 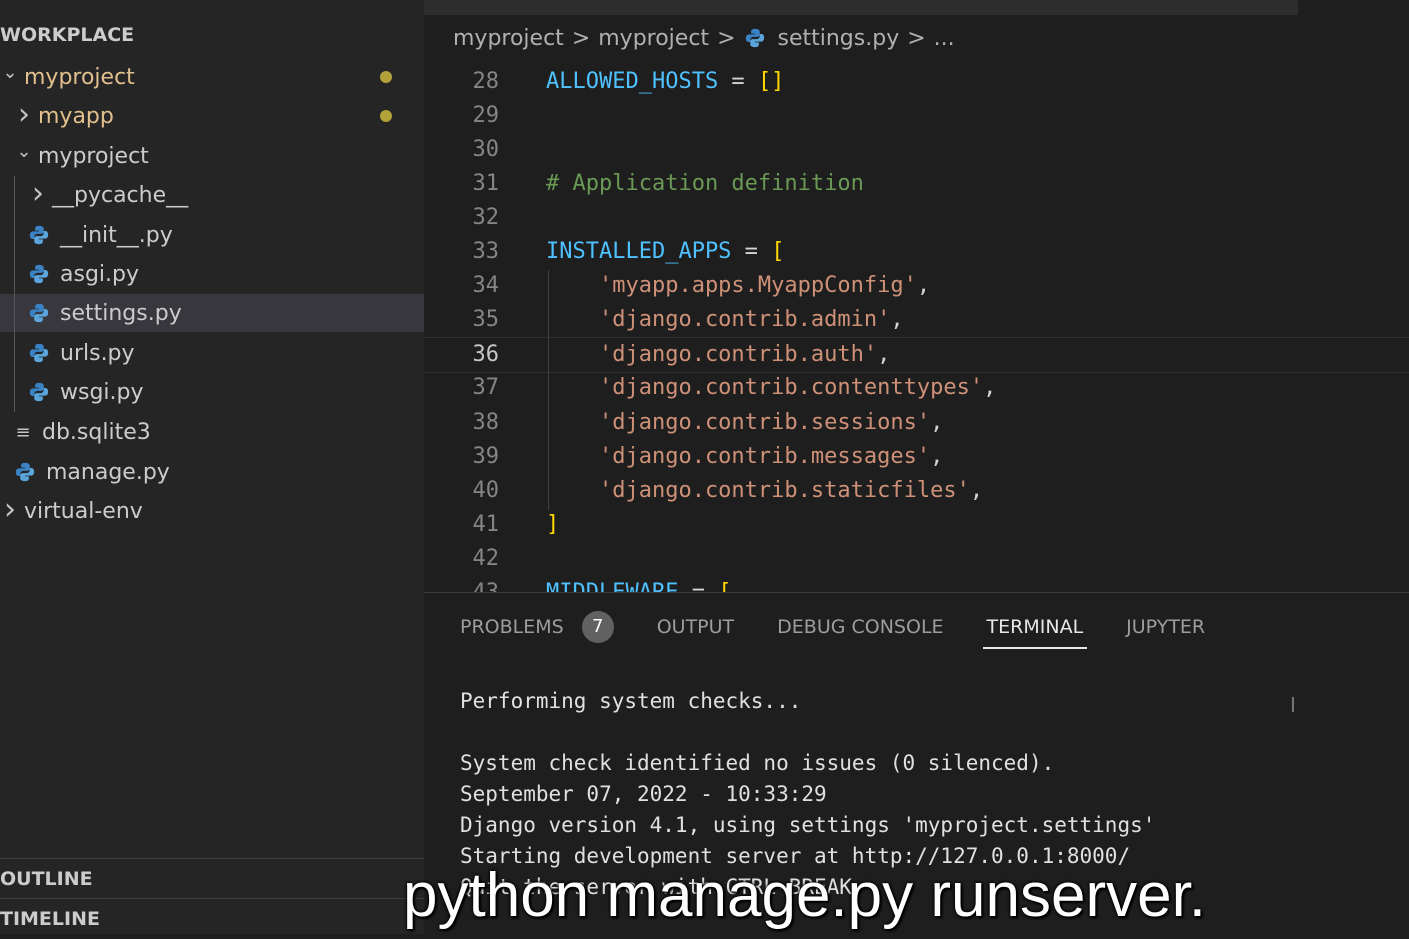 What do you see at coordinates (486, 81) in the screenshot?
I see `line-number: 28` at bounding box center [486, 81].